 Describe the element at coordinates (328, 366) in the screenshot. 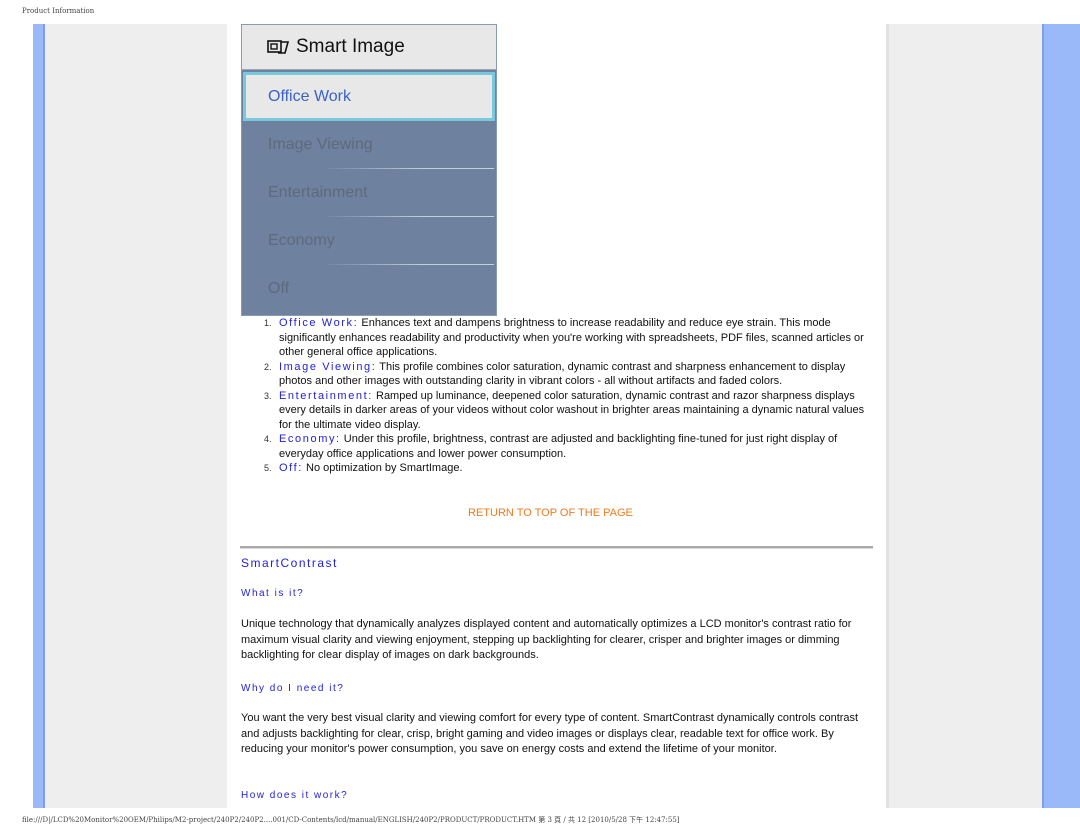

I see `profile-term: Image Viewing:` at that location.